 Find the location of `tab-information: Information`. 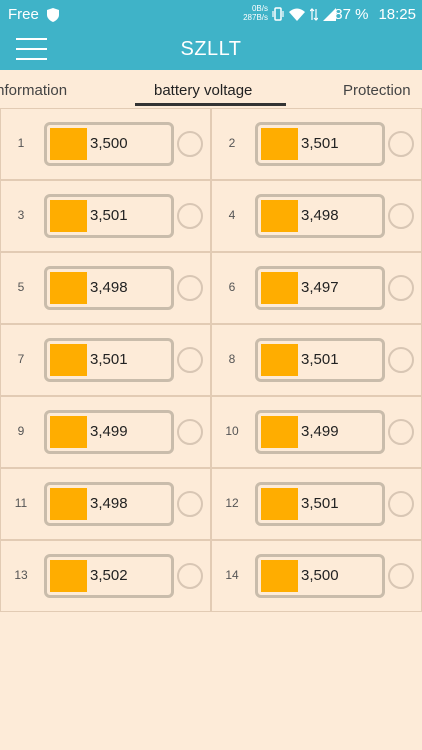

tab-information: Information is located at coordinates (33, 90).